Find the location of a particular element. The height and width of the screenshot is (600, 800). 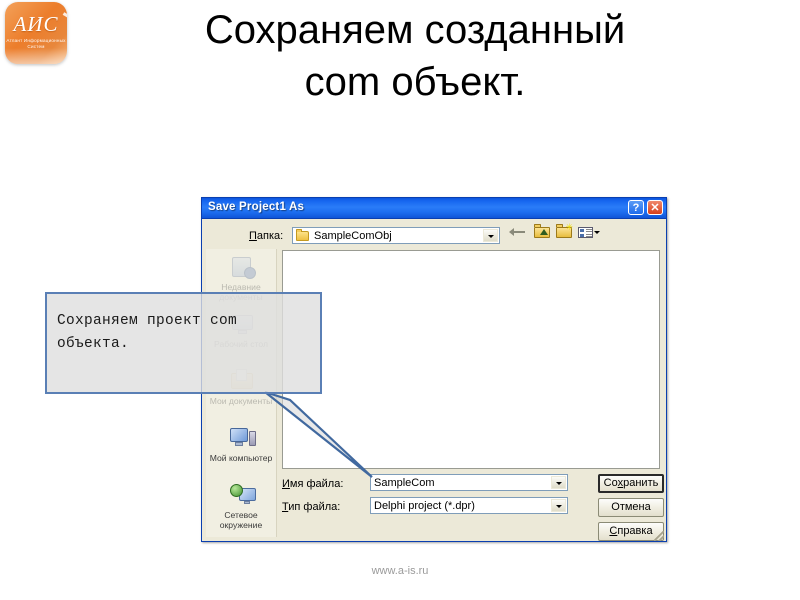

file-type-select: Delphi project (*.dpr) is located at coordinates (469, 505).